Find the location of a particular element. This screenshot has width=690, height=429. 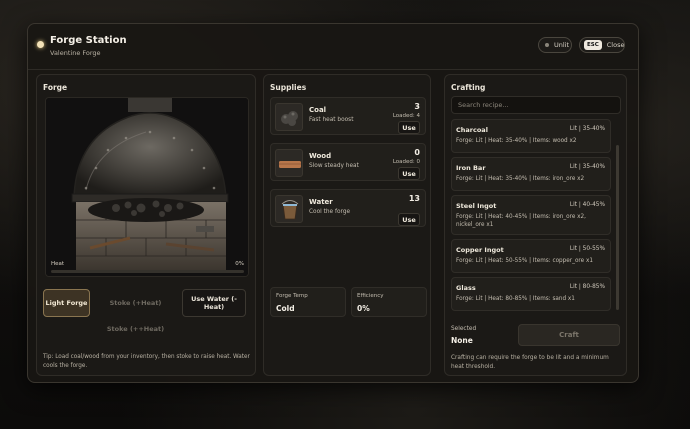

stoke-button: Stoke (+Heat) is located at coordinates (135, 303).